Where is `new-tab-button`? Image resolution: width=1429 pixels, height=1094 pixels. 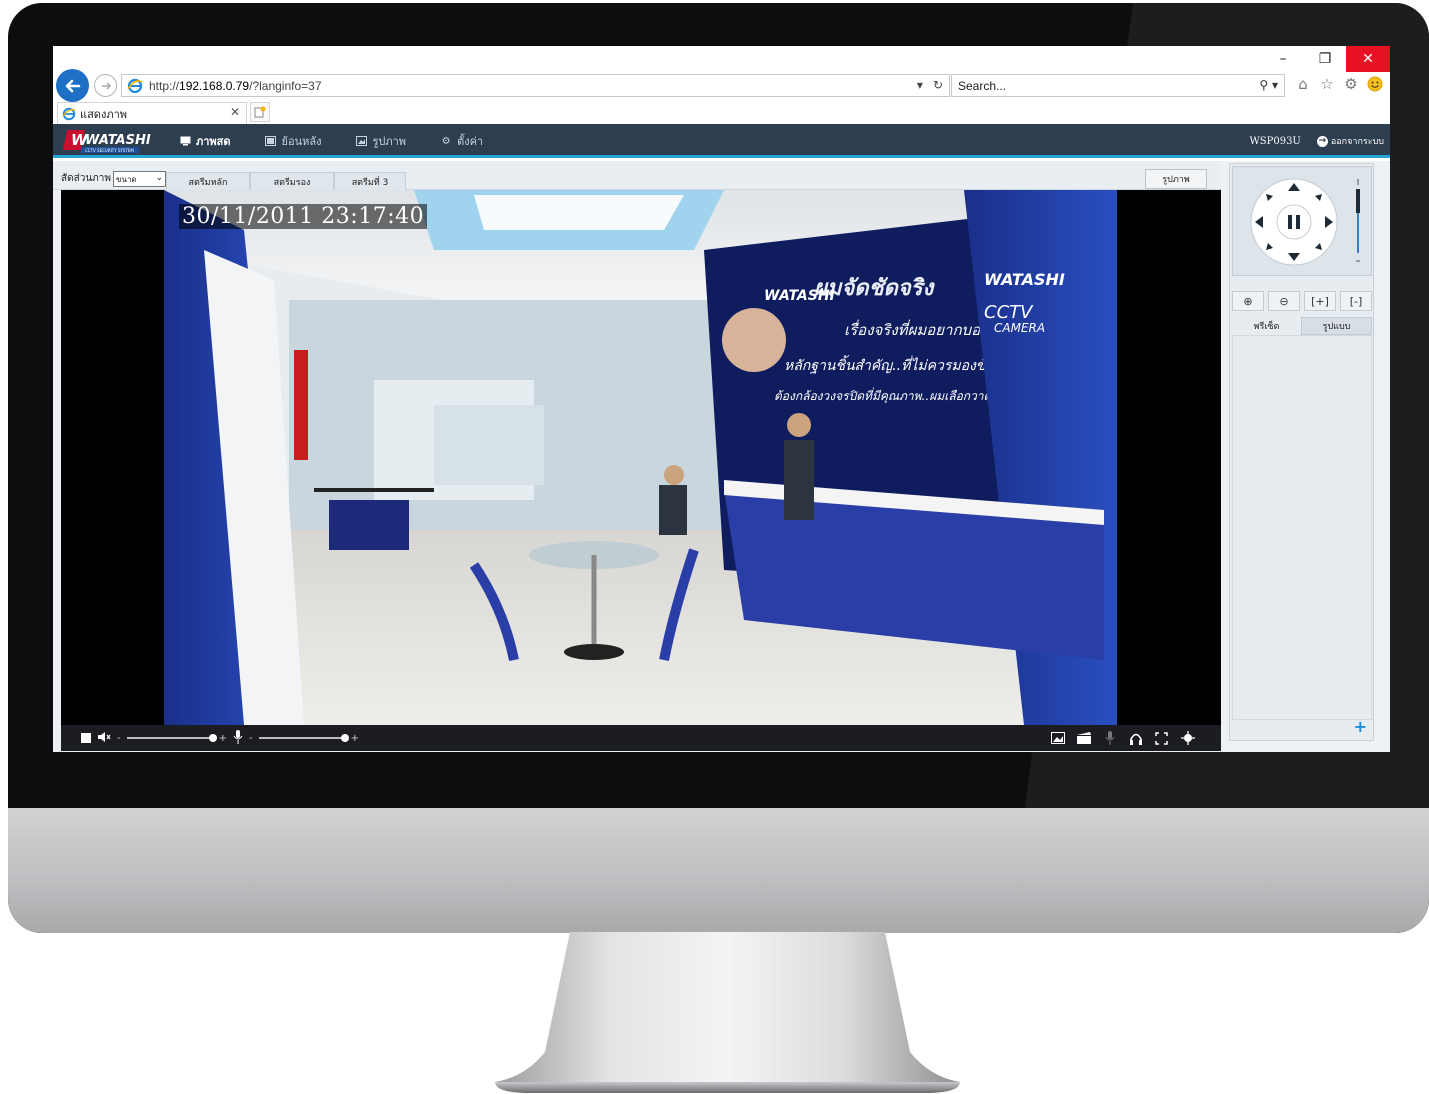
new-tab-button is located at coordinates (260, 112).